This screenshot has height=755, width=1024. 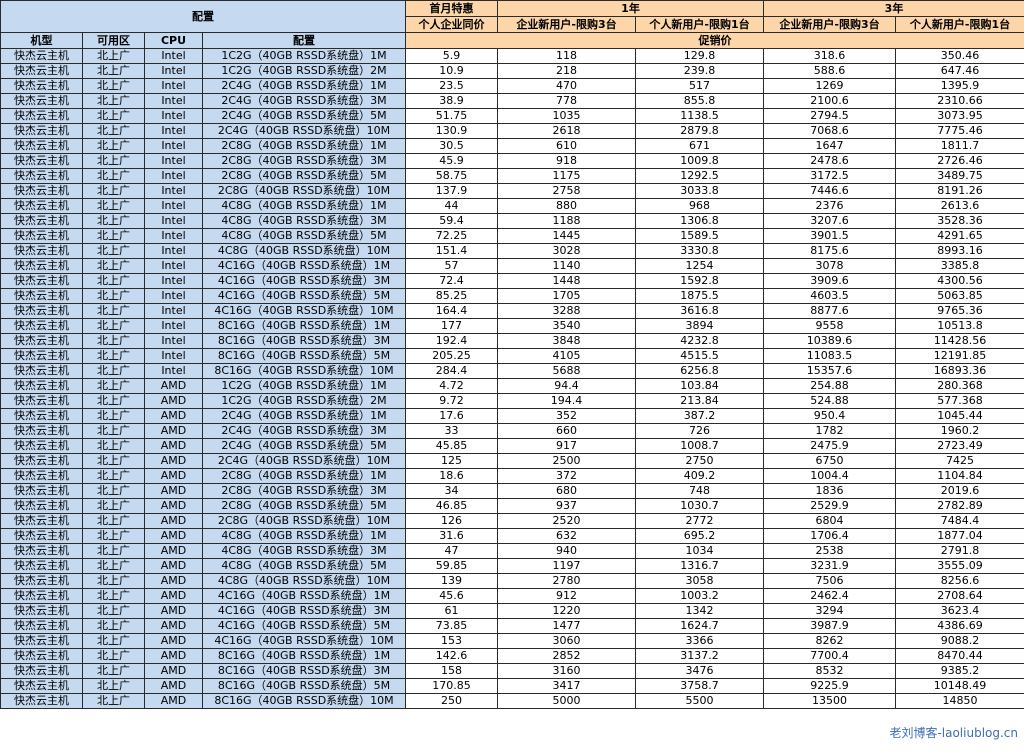 I want to click on enterprise-3y-price-cell: 3901.5, so click(x=829, y=236).